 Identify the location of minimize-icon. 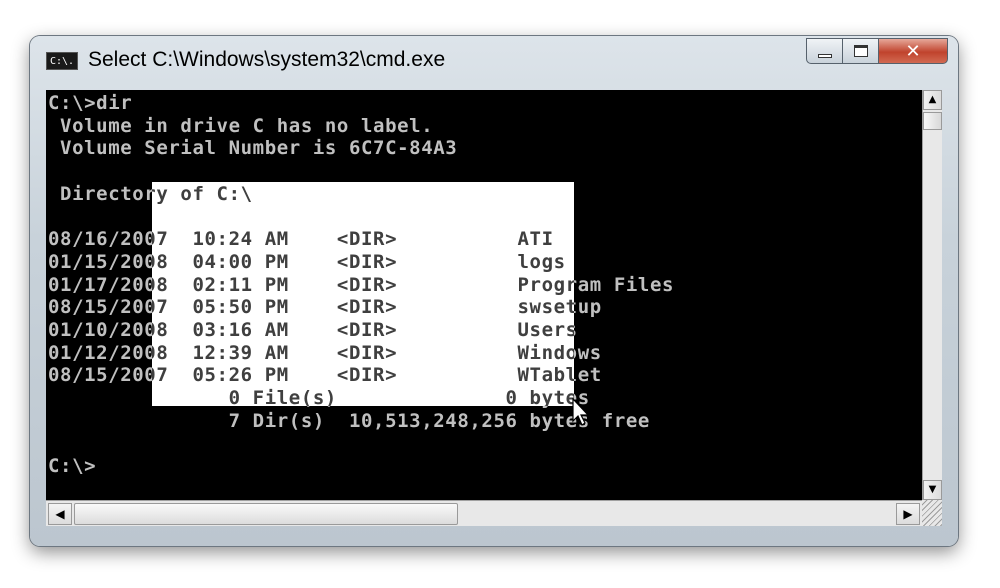
(824, 56).